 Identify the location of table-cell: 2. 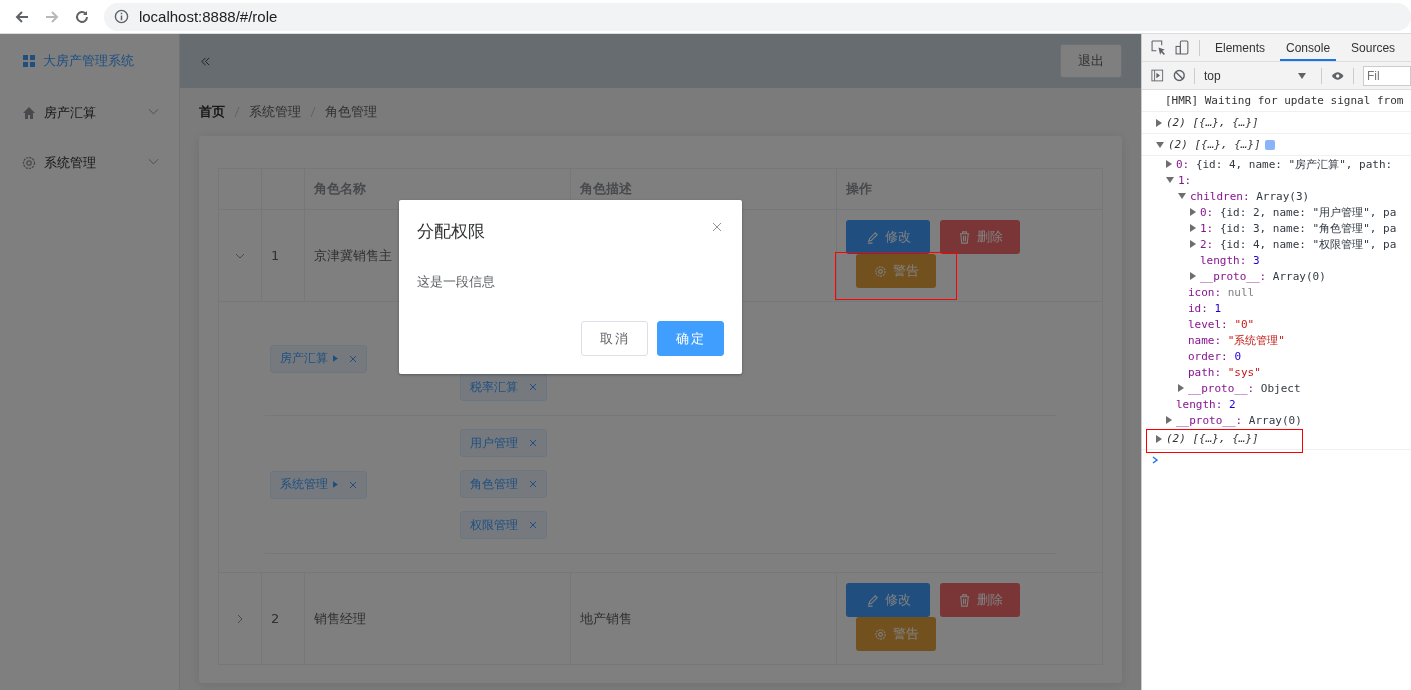
(275, 618).